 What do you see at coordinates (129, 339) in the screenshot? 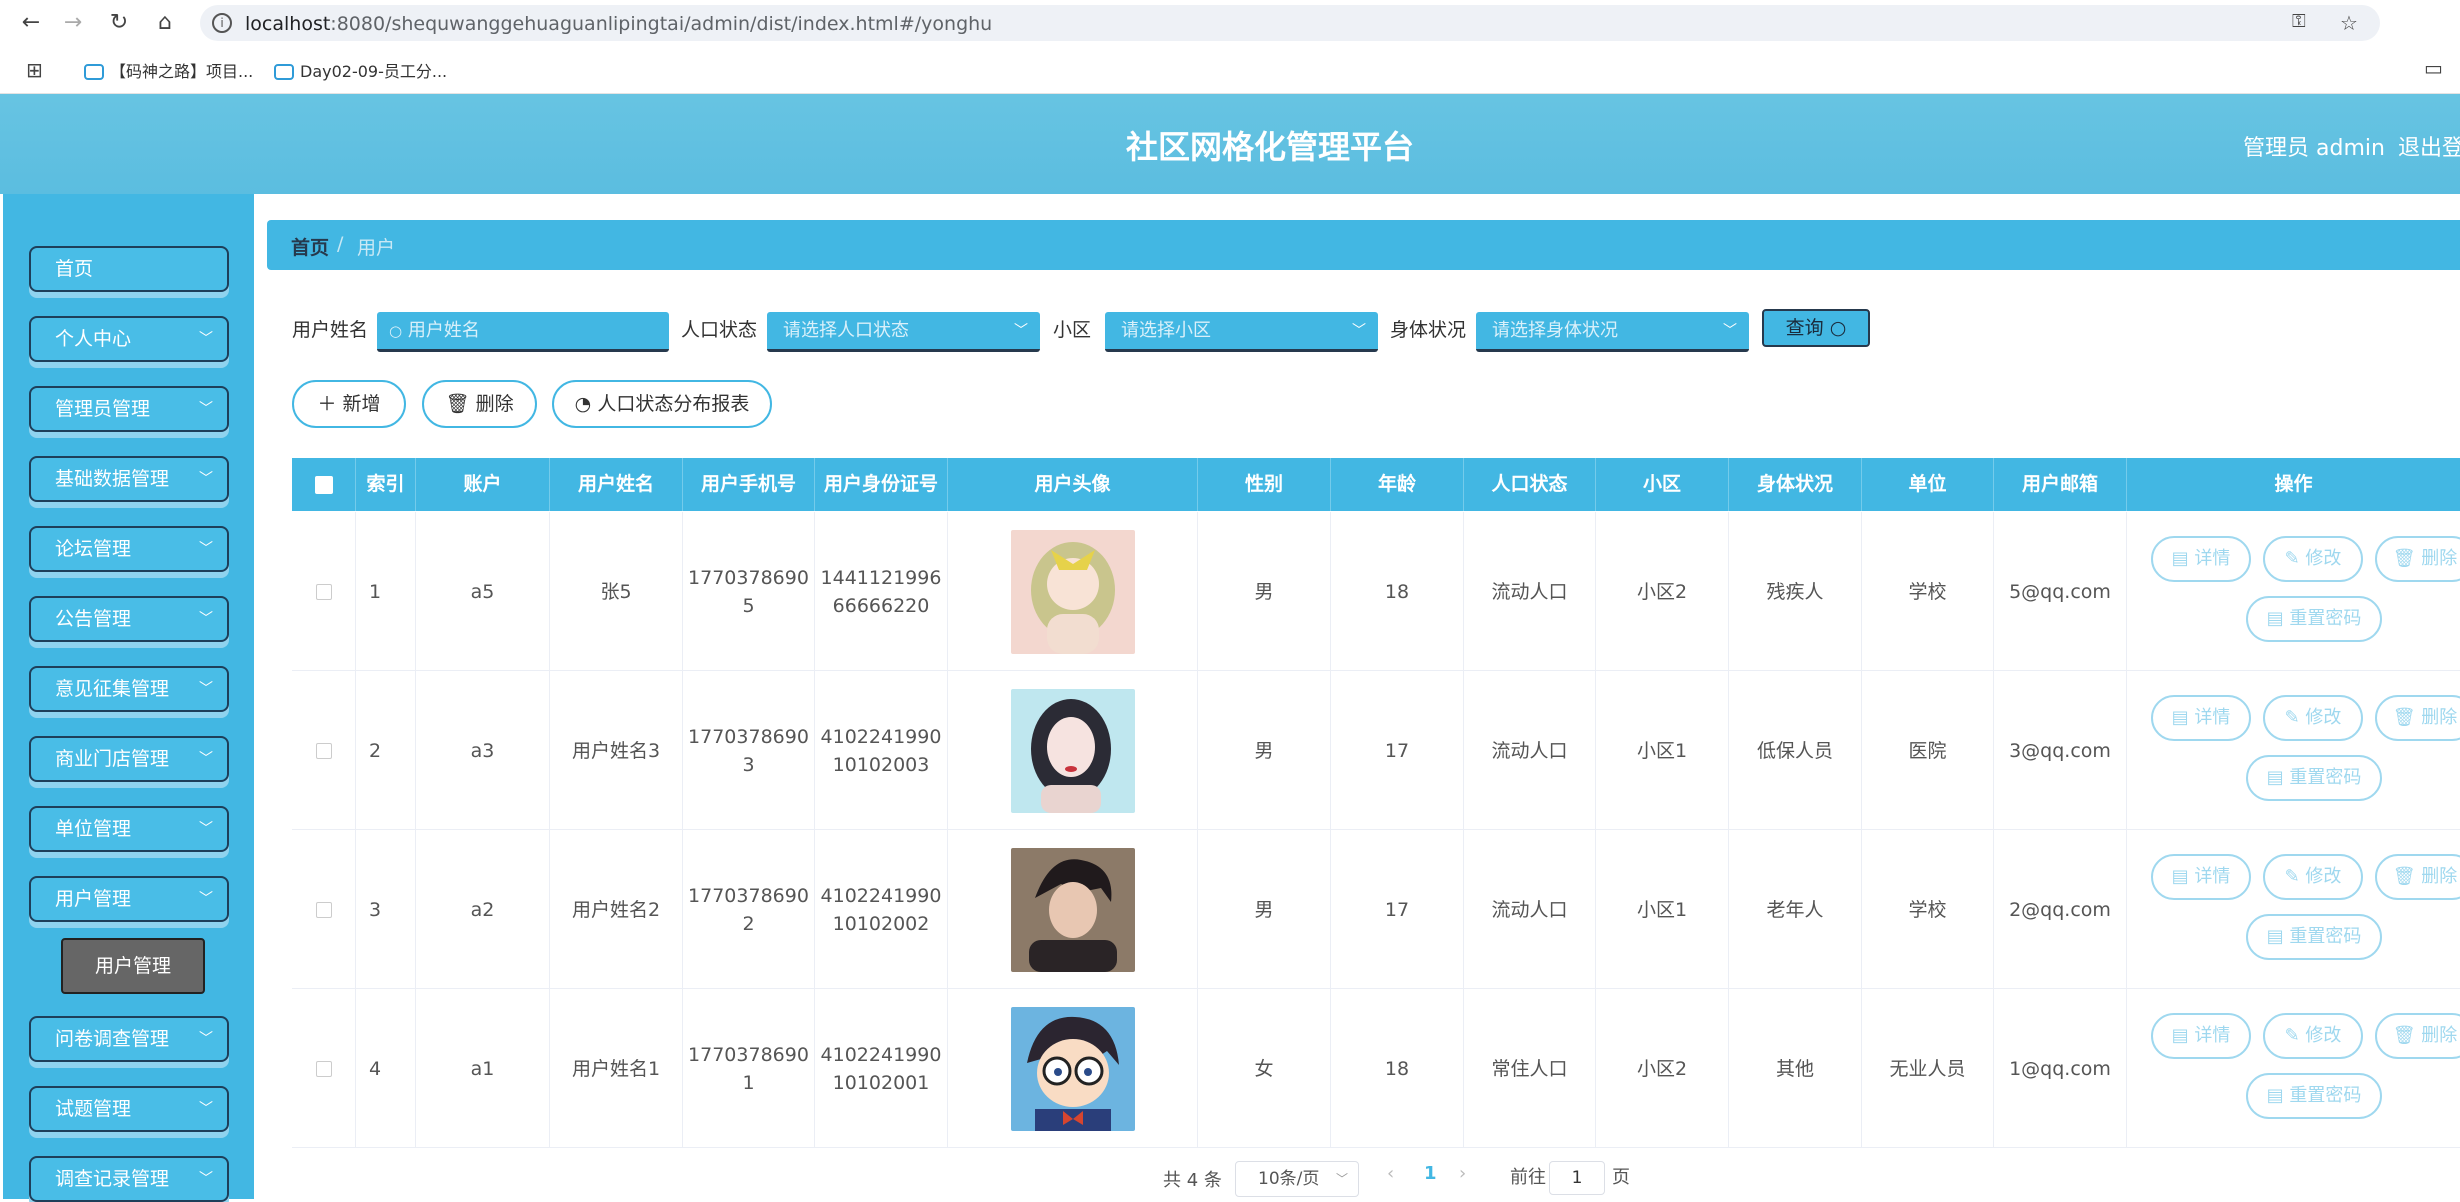
I see `sidebar-item-profile: 个人中心 ﹀` at bounding box center [129, 339].